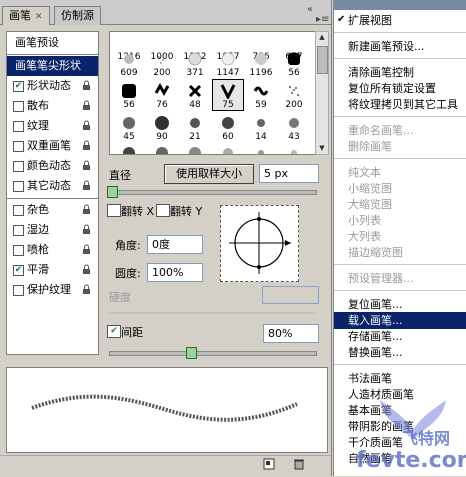  Describe the element at coordinates (228, 63) in the screenshot. I see `brush-tip: 1147` at that location.